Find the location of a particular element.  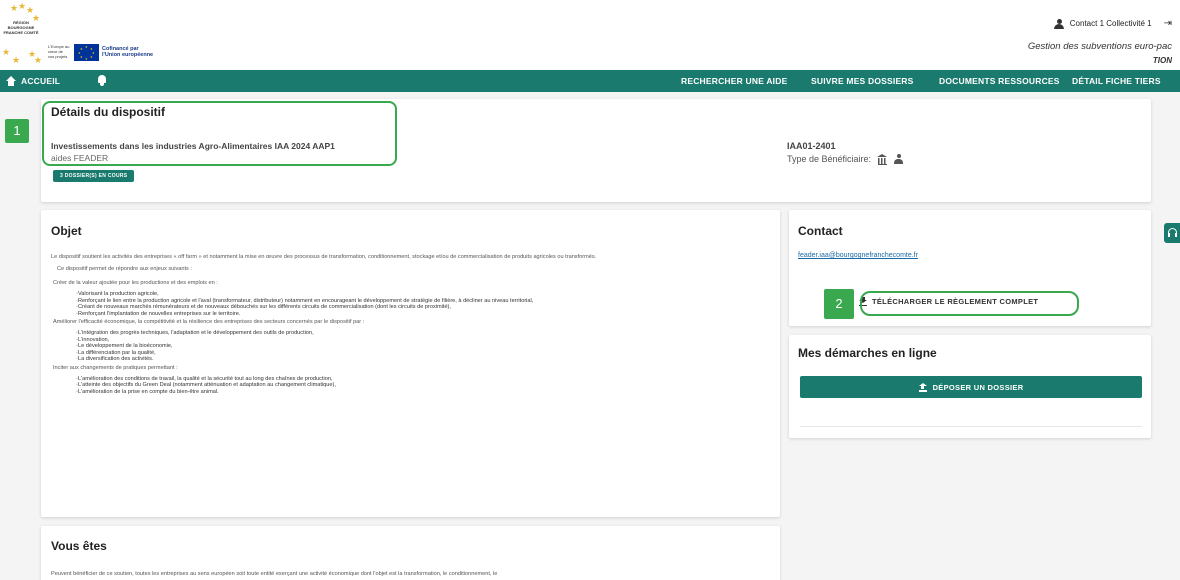

nav-documents-ressources: DOCUMENTS RESSOURCES is located at coordinates (999, 81).